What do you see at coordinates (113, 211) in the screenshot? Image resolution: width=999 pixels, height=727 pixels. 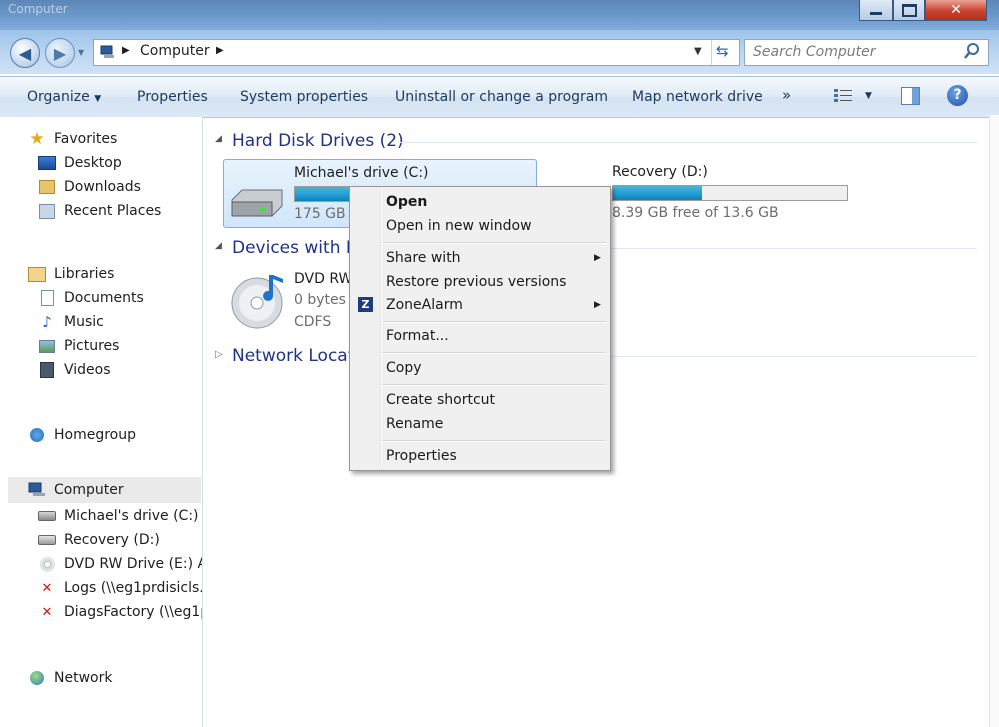 I see `nav-recent-places-label: Recent Places` at bounding box center [113, 211].